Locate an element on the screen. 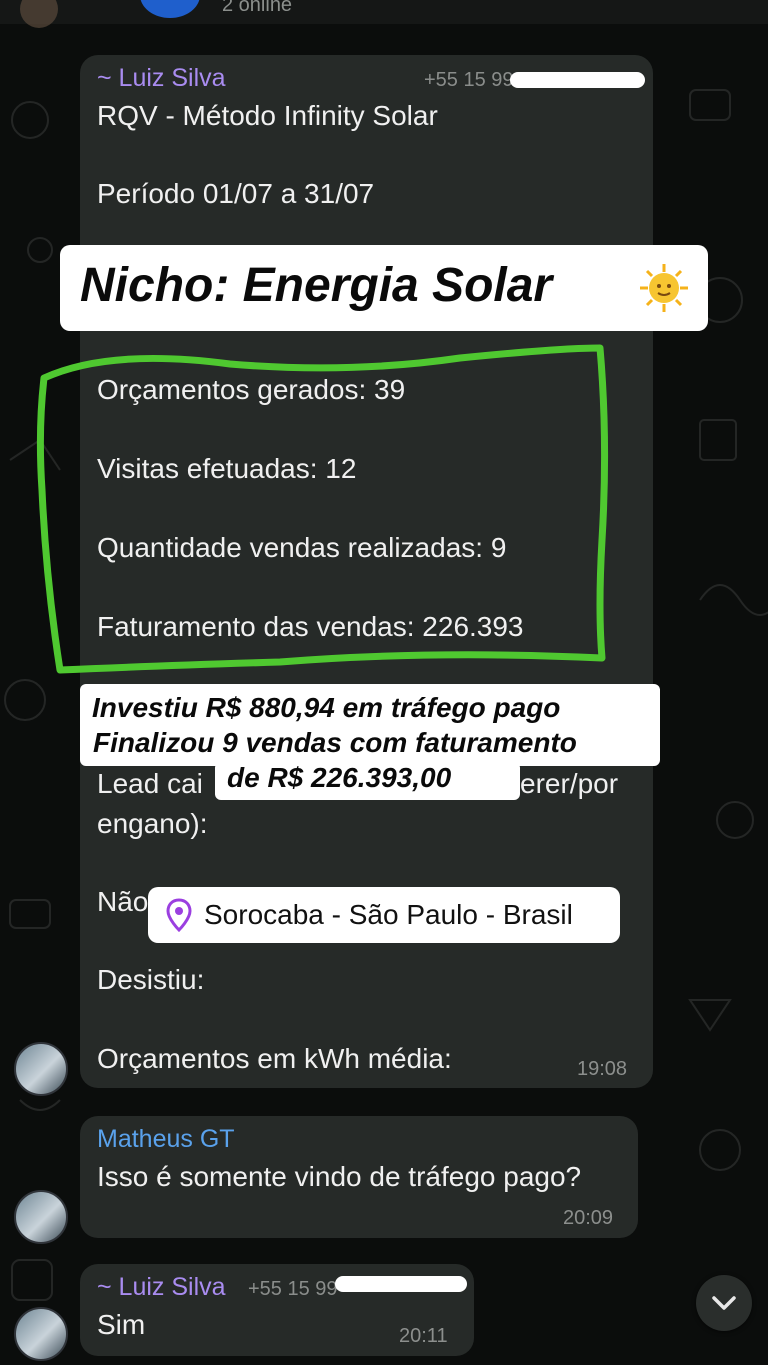 The image size is (768, 1365). sender-name: Matheus GT is located at coordinates (166, 1139).